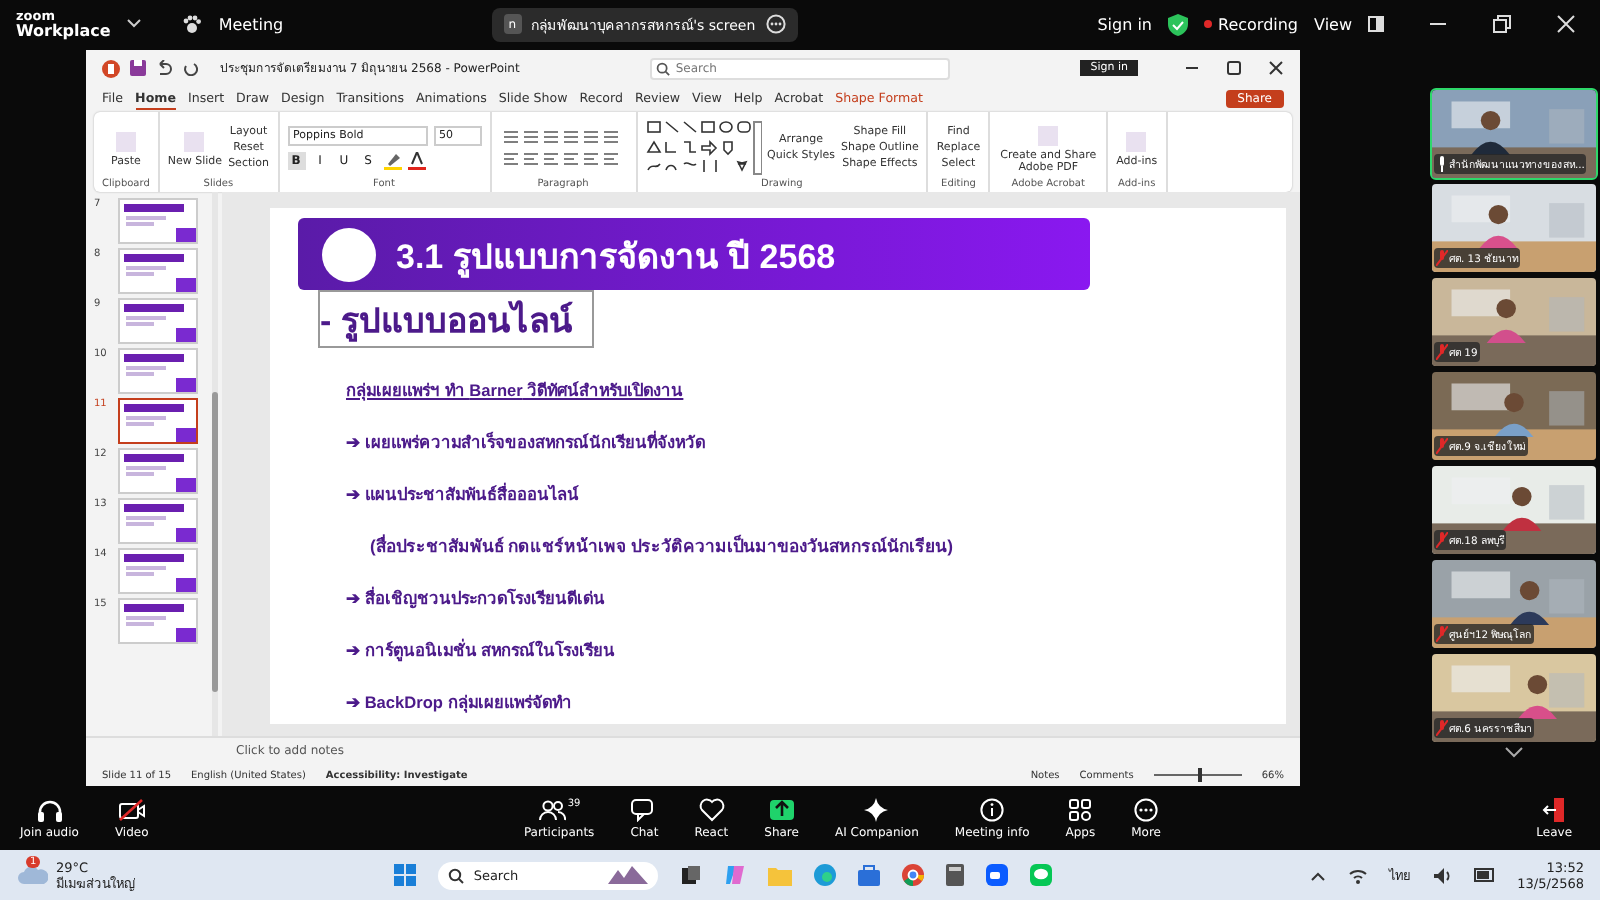 The height and width of the screenshot is (900, 1600). Describe the element at coordinates (644, 809) in the screenshot. I see `chat-icon` at that location.